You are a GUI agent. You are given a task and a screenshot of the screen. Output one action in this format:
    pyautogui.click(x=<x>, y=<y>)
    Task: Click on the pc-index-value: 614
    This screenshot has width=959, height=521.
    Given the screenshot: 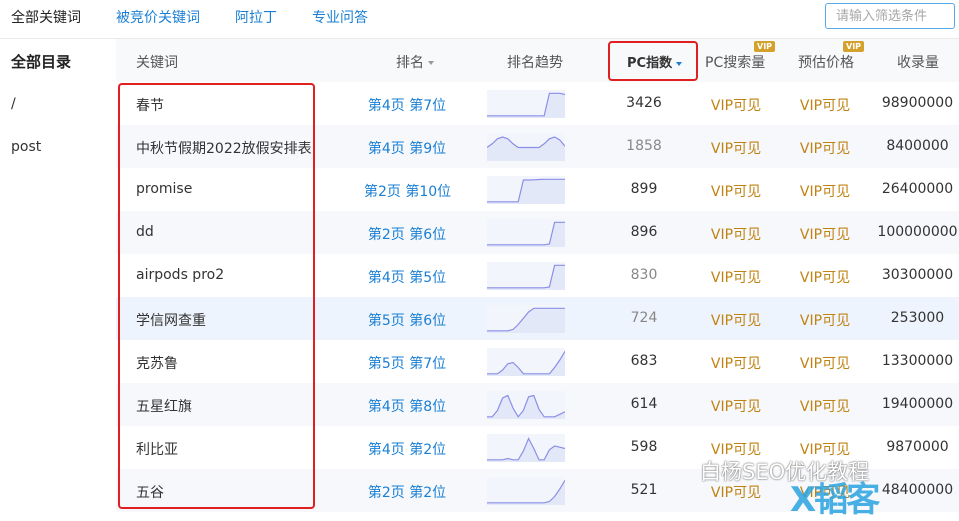 What is the action you would take?
    pyautogui.click(x=644, y=404)
    